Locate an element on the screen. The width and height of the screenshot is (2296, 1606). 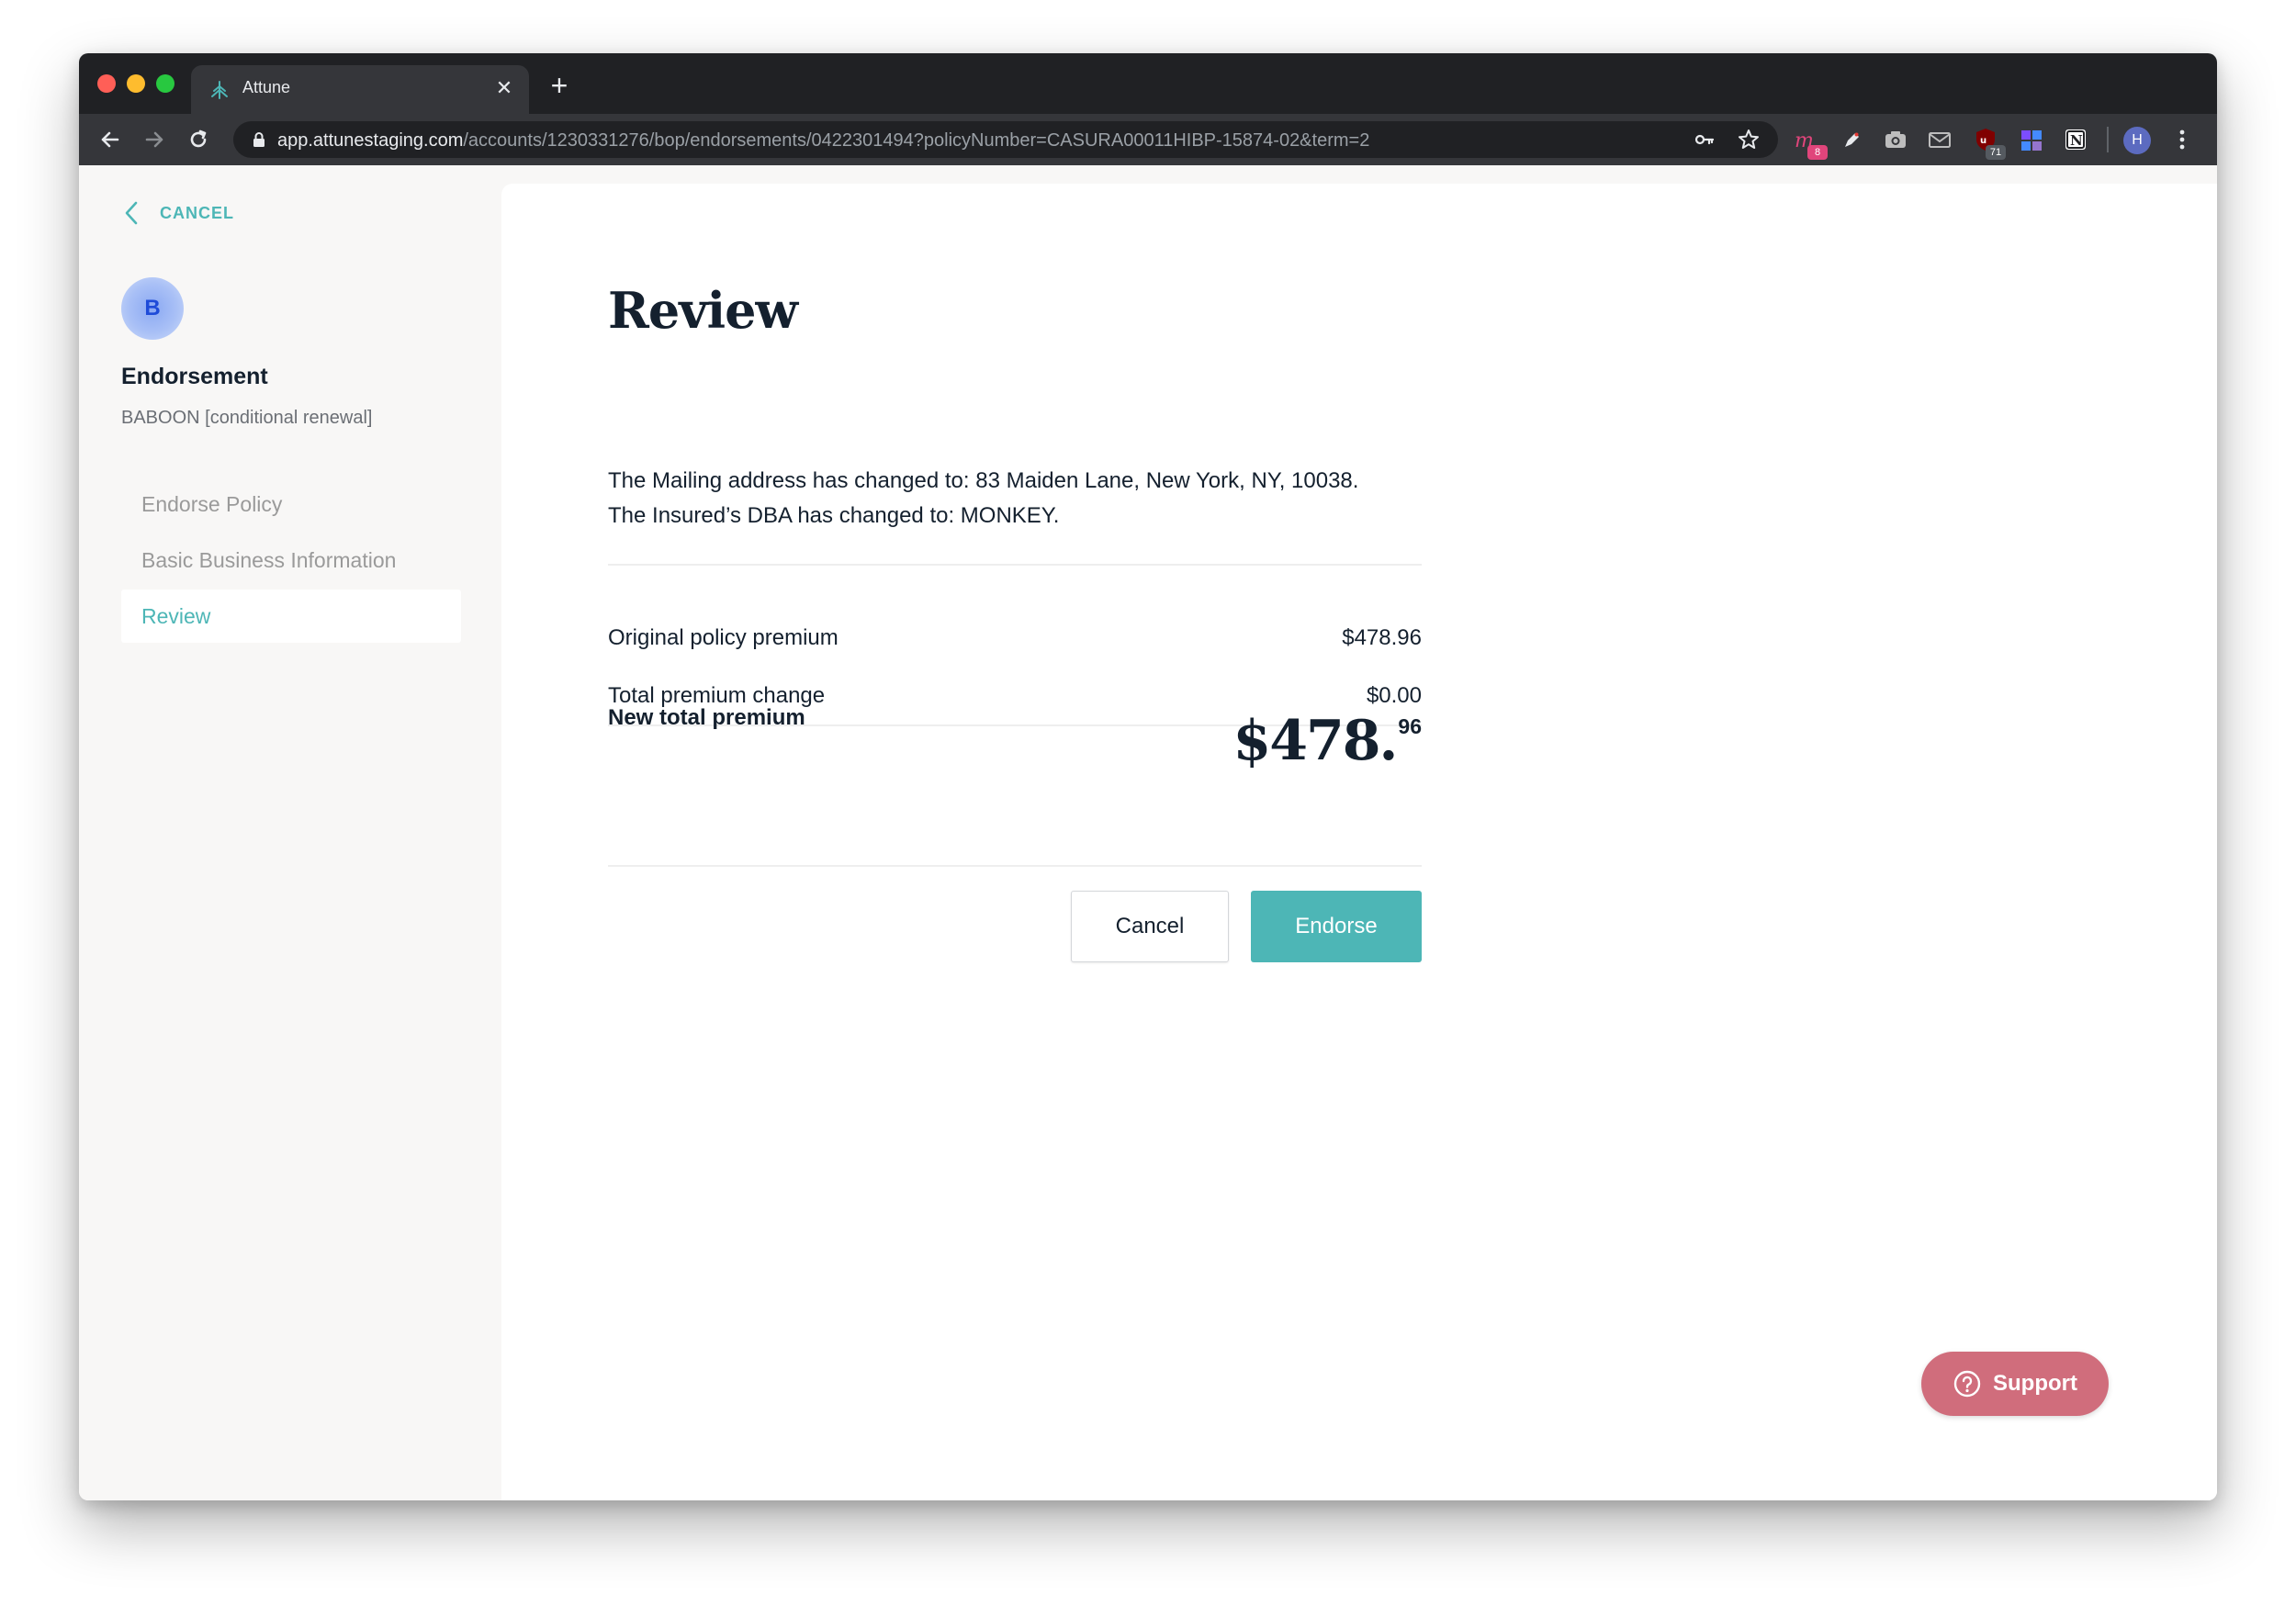
original-premium-label: Original policy premium is located at coordinates (723, 637).